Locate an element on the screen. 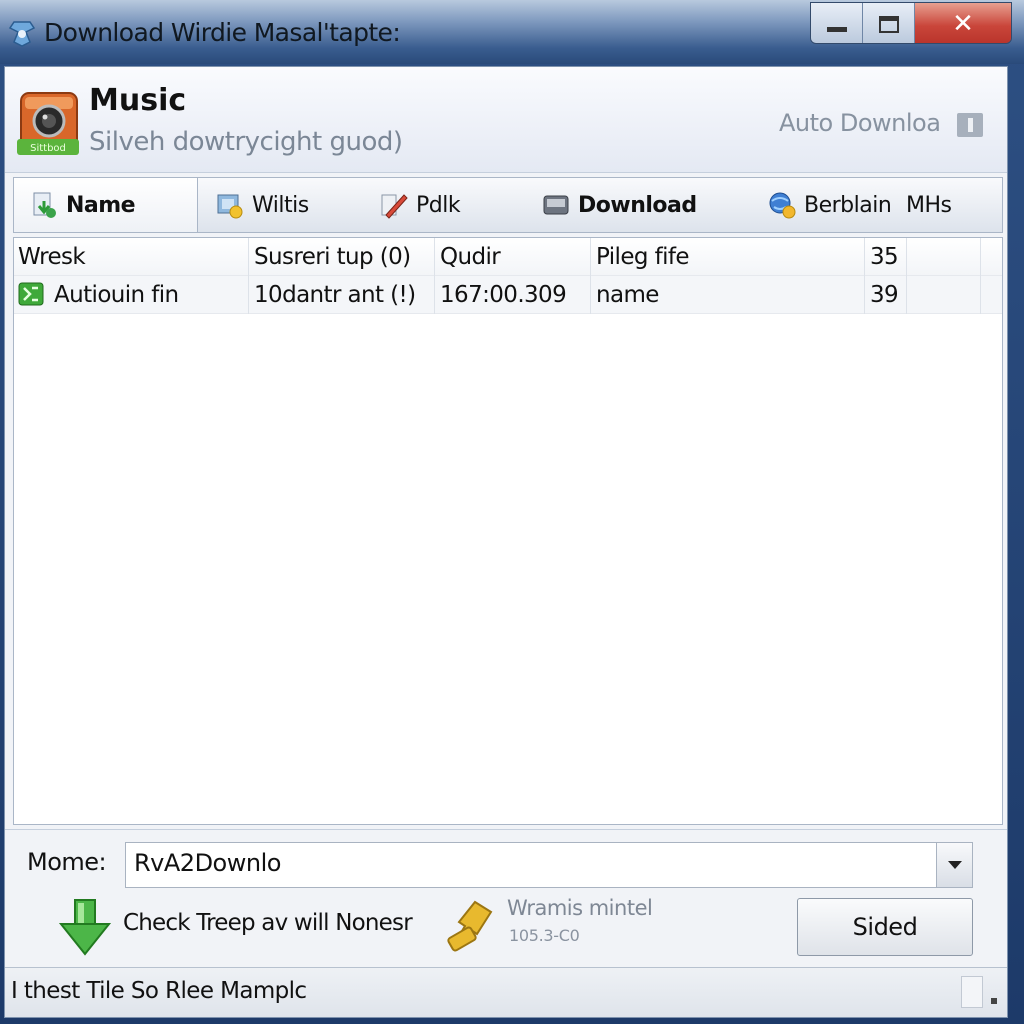 This screenshot has width=1024, height=1024. app-icon is located at coordinates (22, 34).